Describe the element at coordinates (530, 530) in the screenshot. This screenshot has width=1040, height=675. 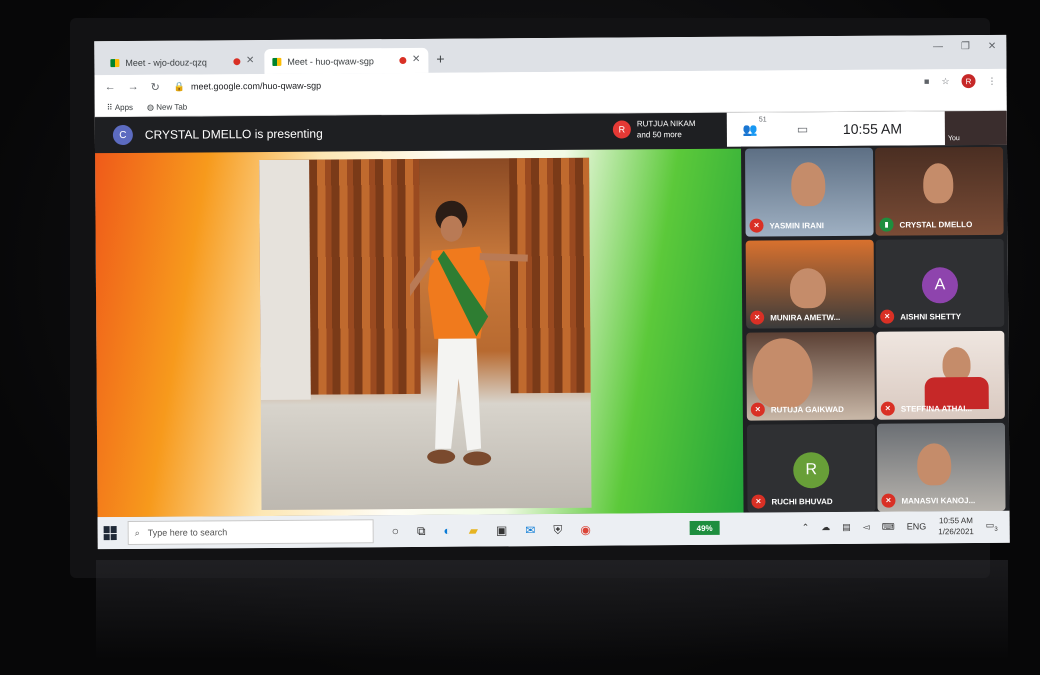
I see `mail-icon: ✉` at that location.